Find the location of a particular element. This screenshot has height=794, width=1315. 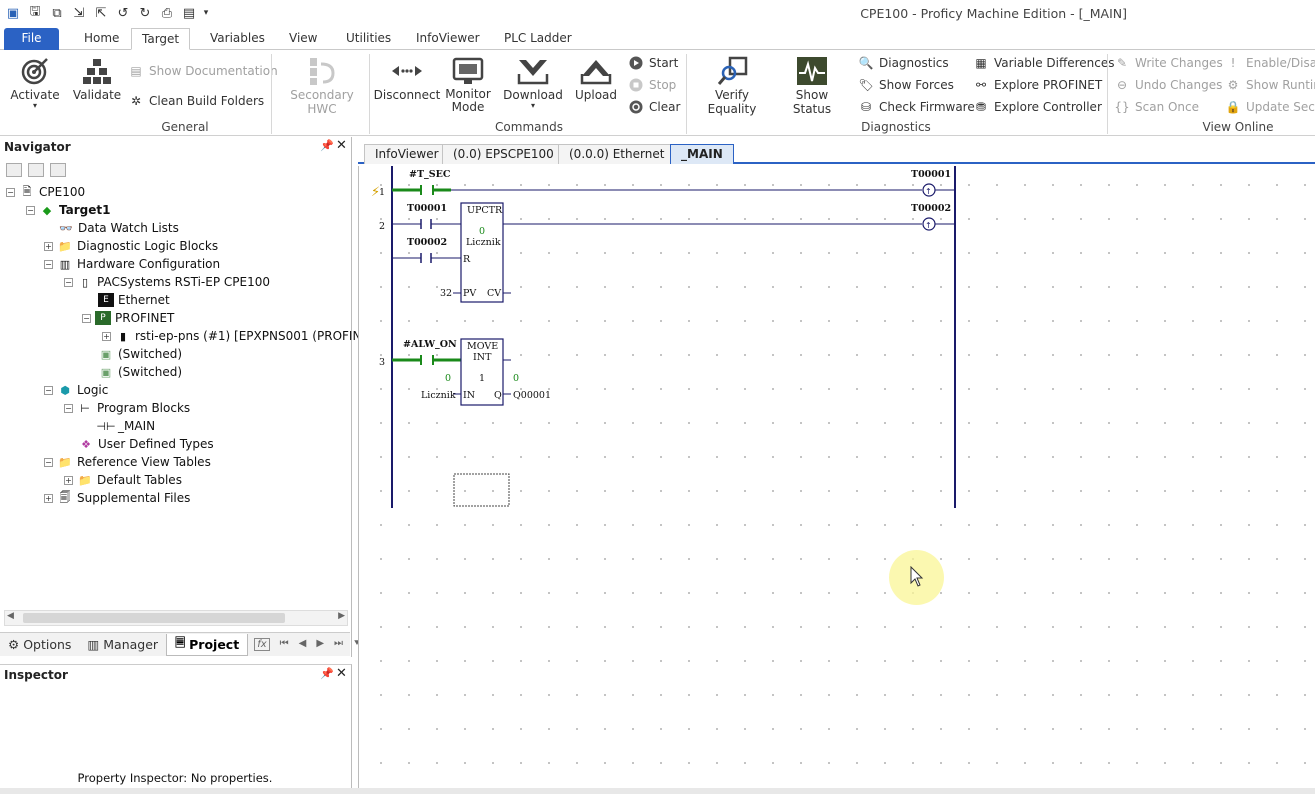

tree-item-rsti-ep-pns: + ▮ rsti-ep-pns (#1) [EPXPNS001 (PROFINET is located at coordinates (239, 336).